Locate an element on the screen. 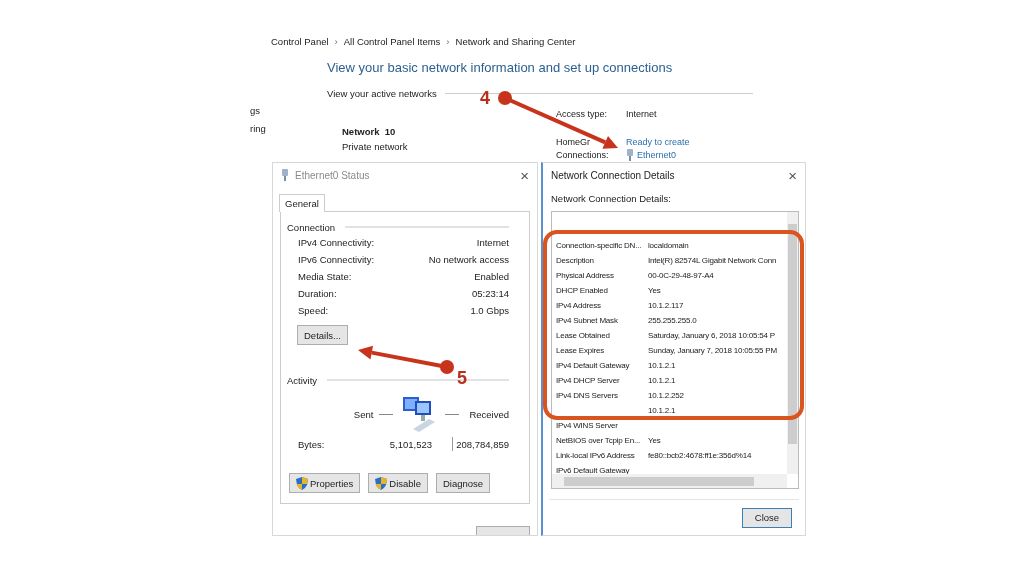 The height and width of the screenshot is (576, 1024). field-label: IPv4 Connectivity: is located at coordinates (336, 242).